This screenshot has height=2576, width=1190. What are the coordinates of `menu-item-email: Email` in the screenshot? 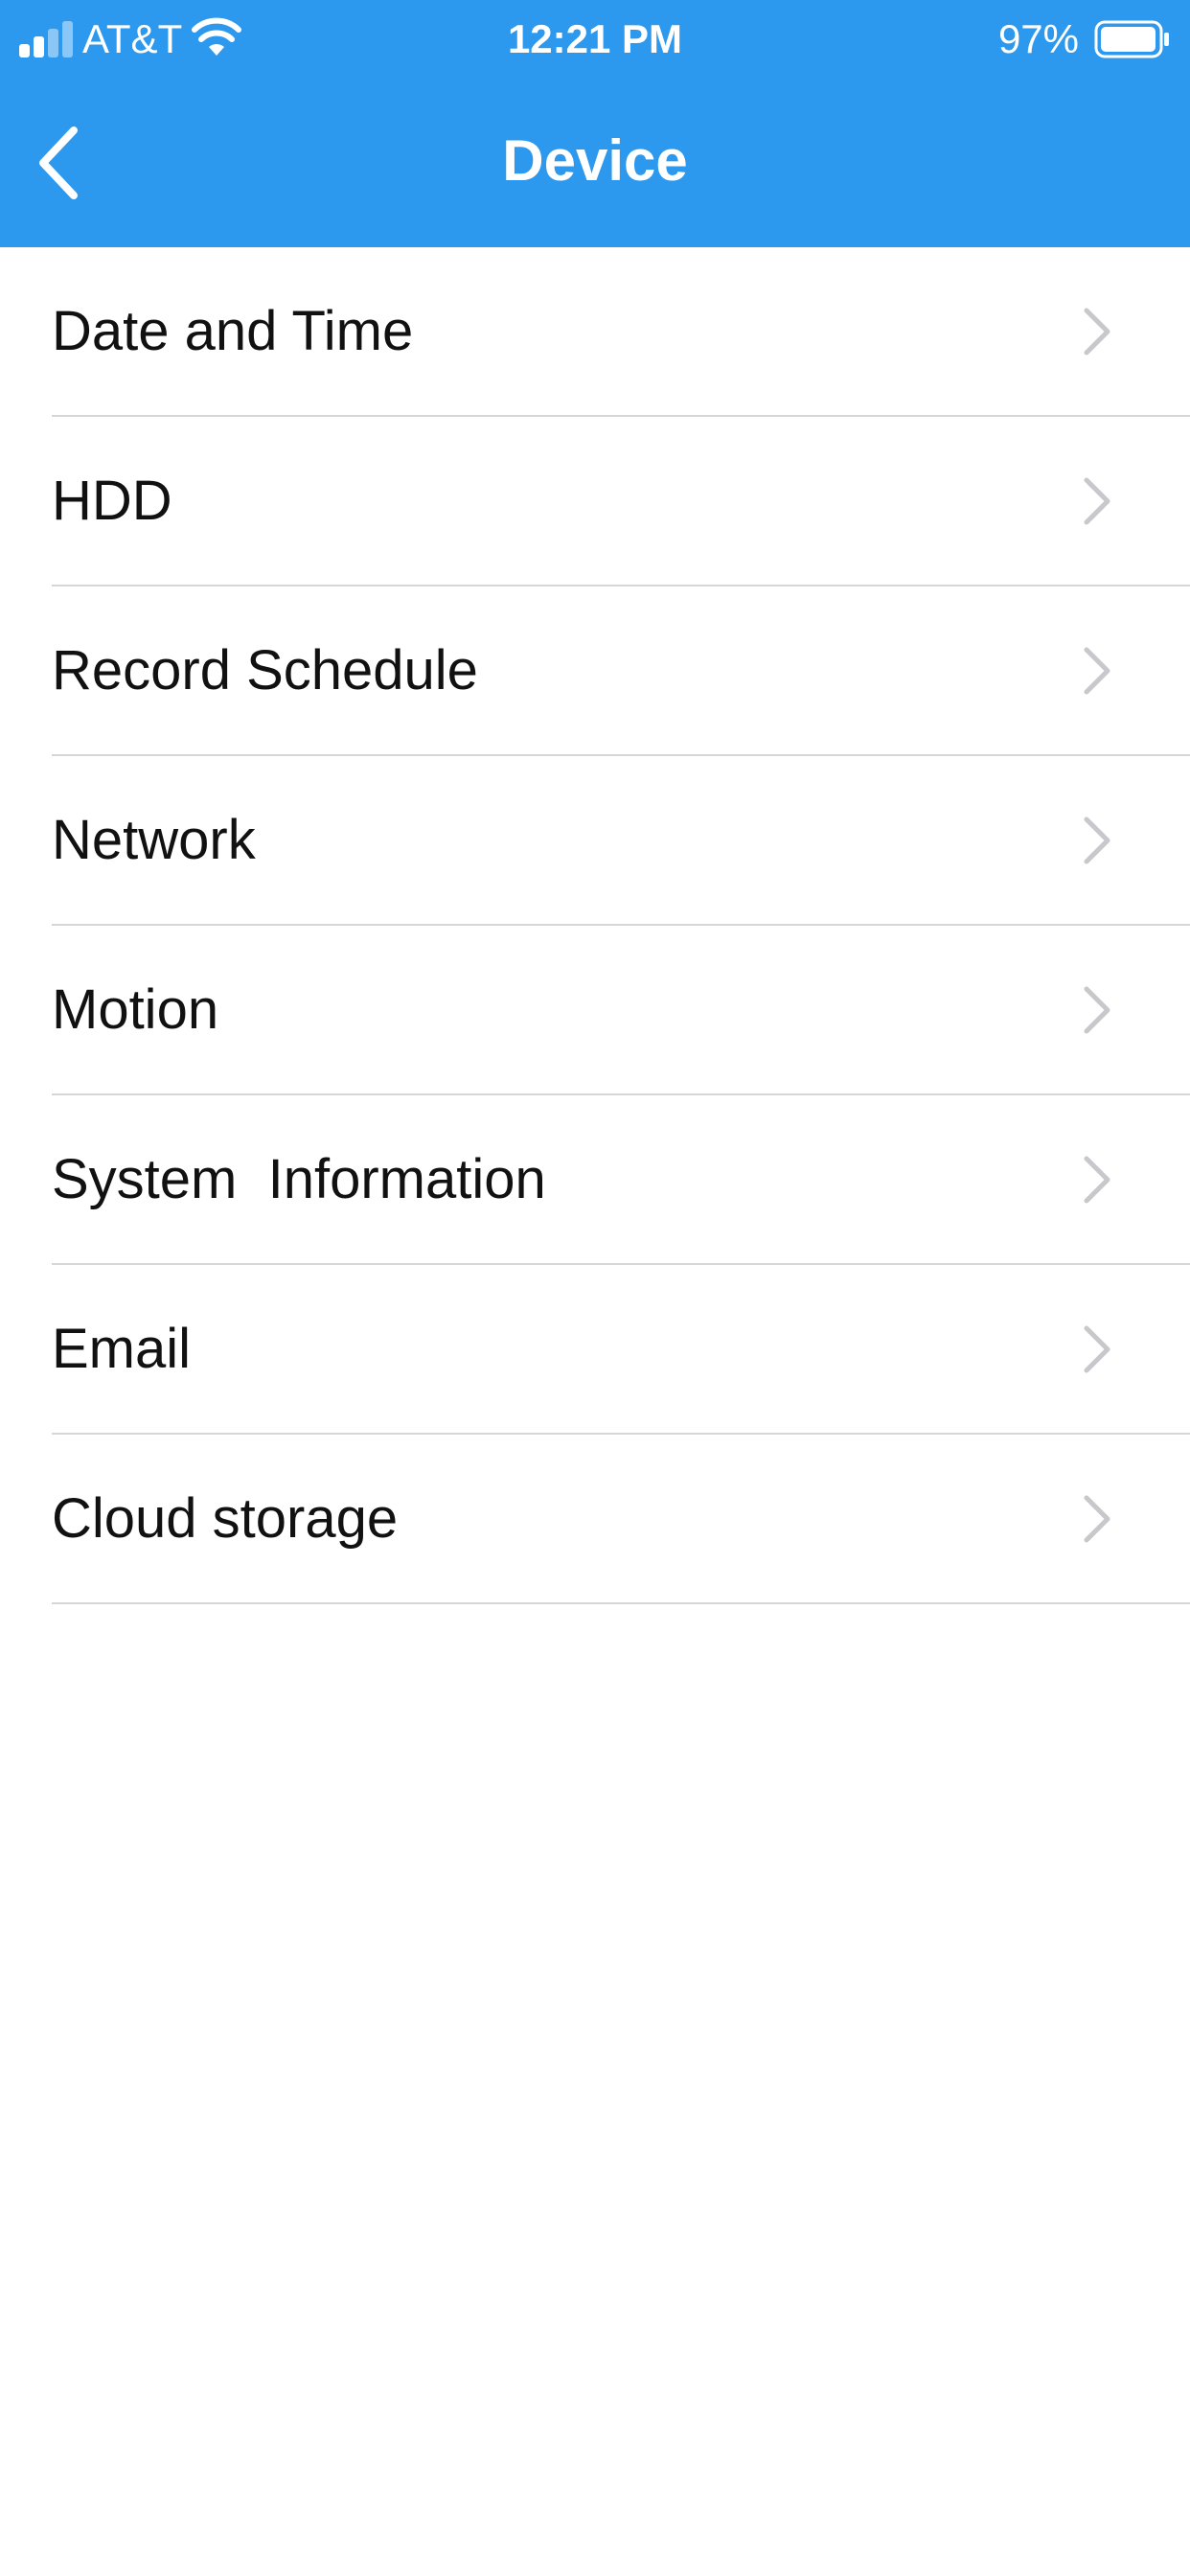 It's located at (595, 1350).